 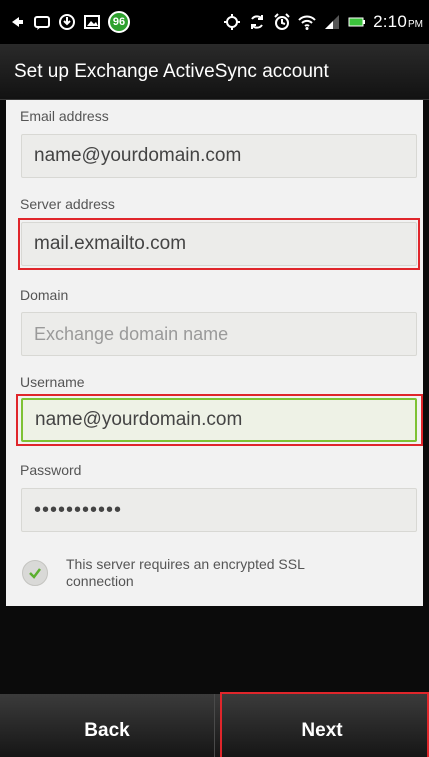 What do you see at coordinates (42, 22) in the screenshot?
I see `message-icon` at bounding box center [42, 22].